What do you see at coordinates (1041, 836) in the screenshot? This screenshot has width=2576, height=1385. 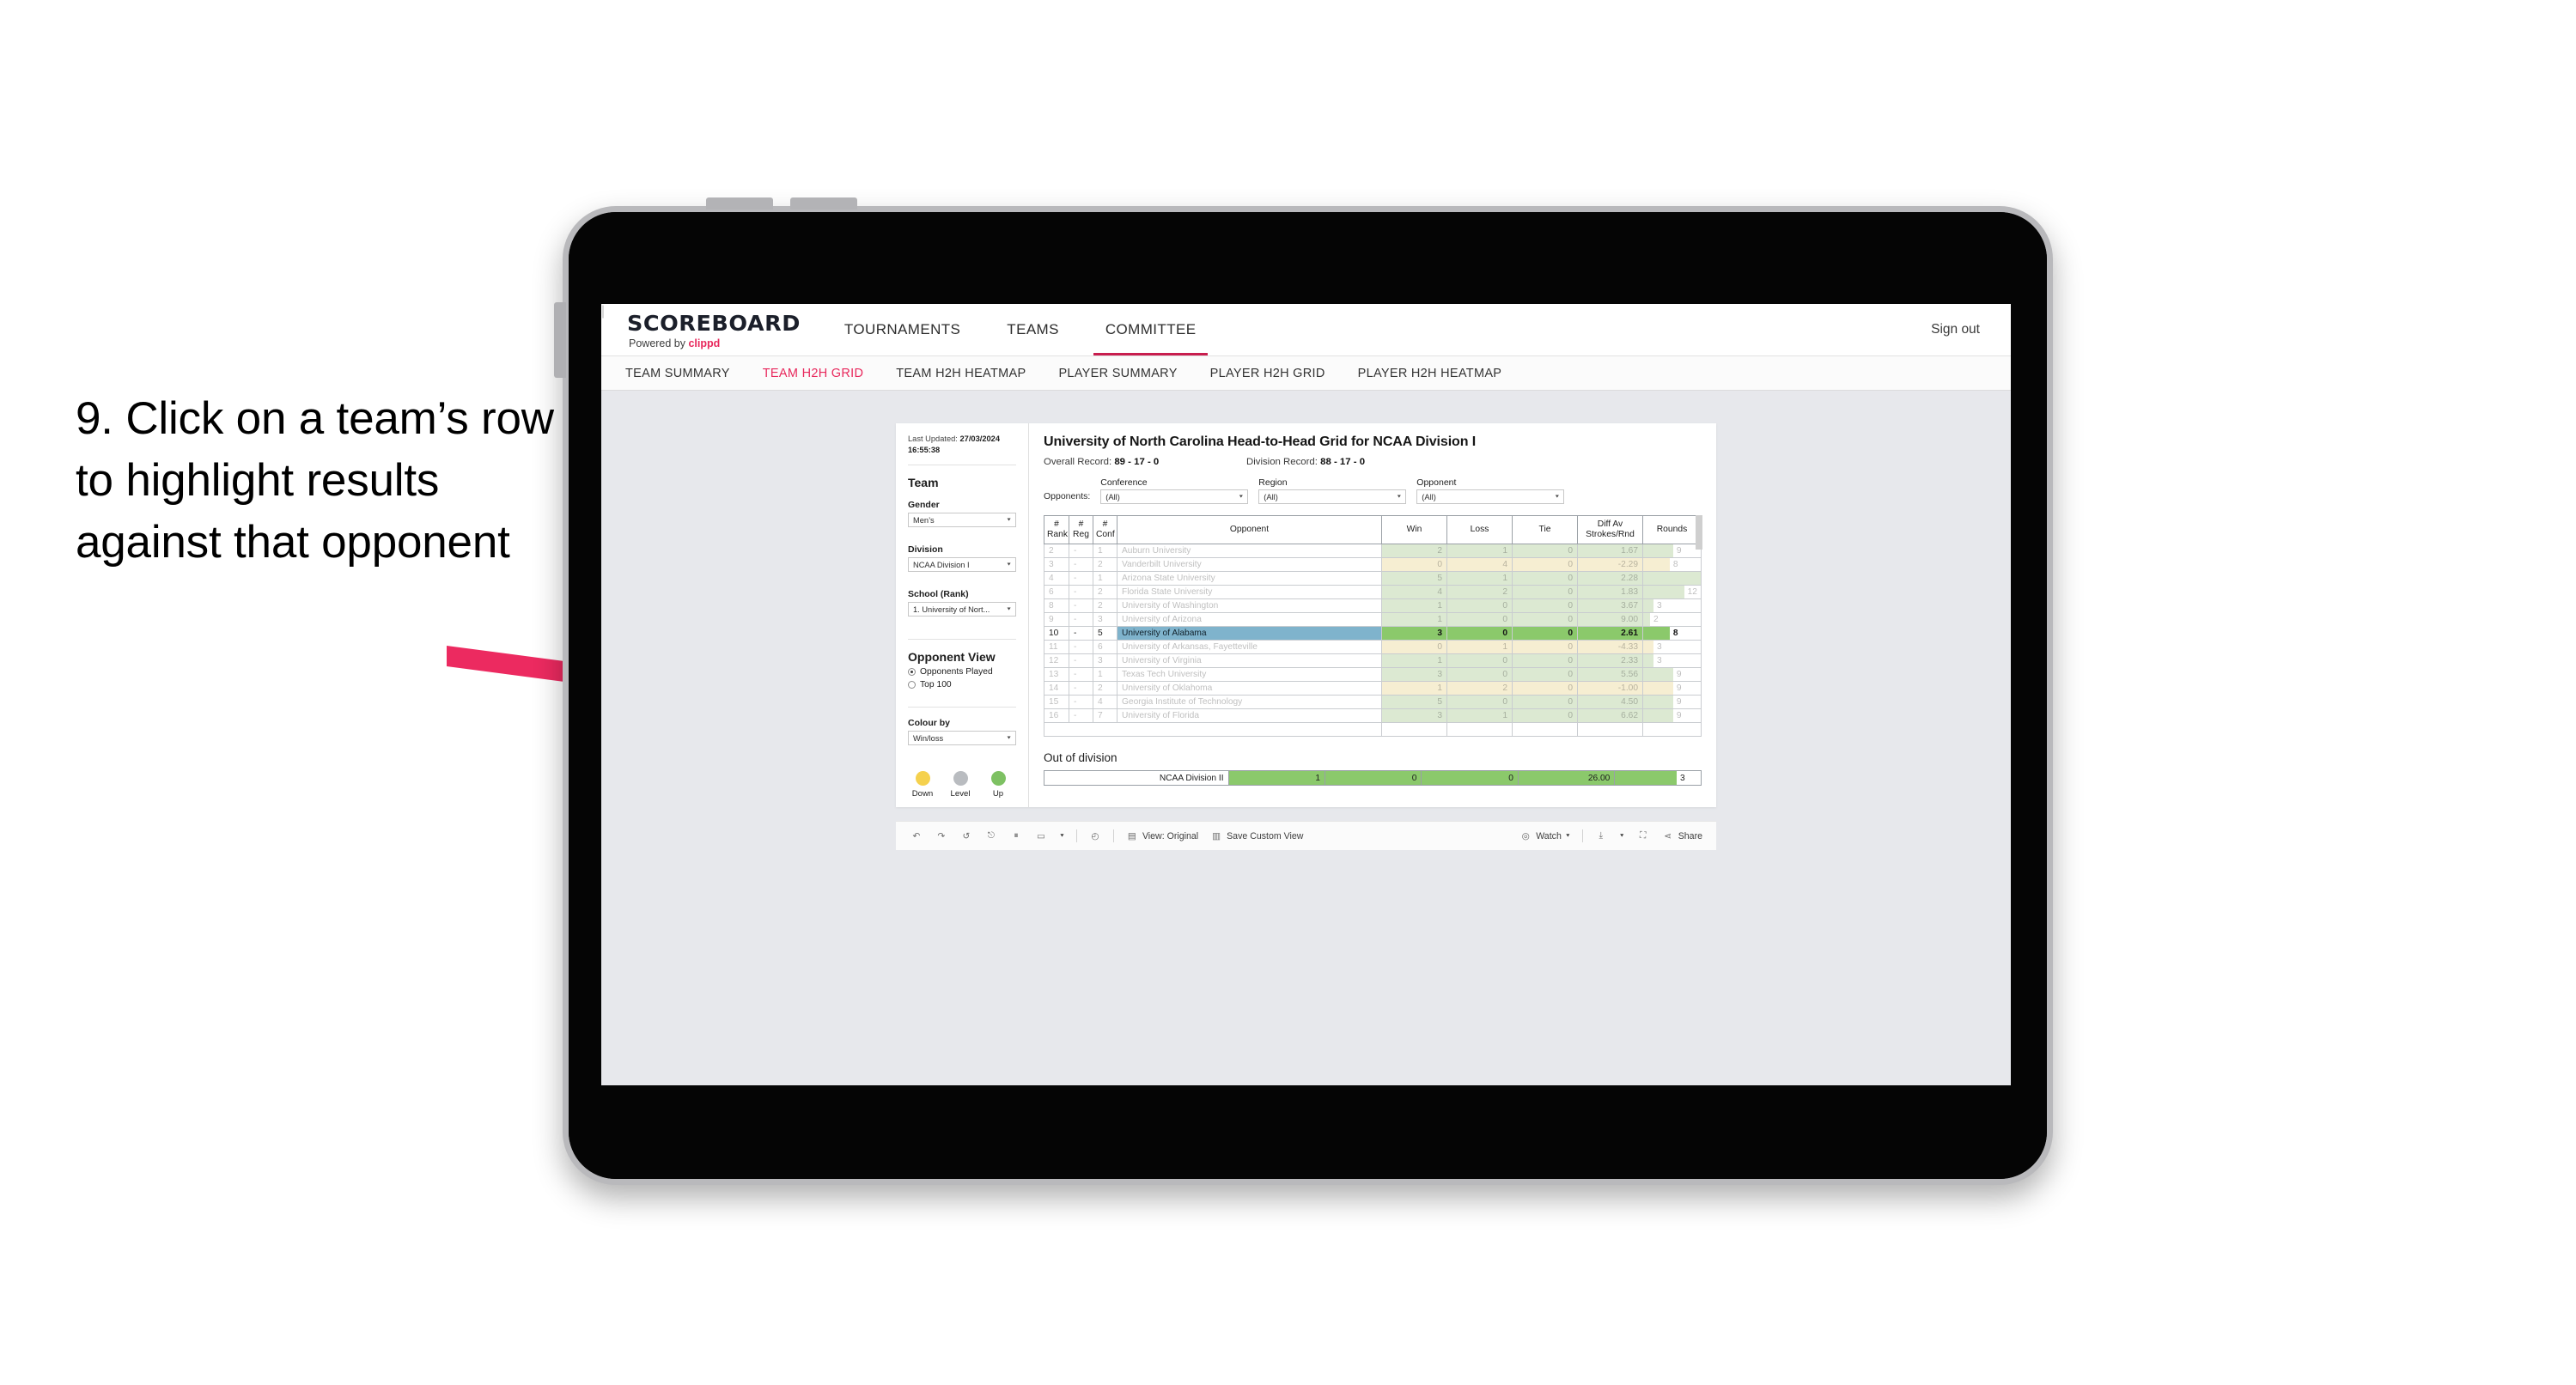 I see `highlight-icon: ▭` at bounding box center [1041, 836].